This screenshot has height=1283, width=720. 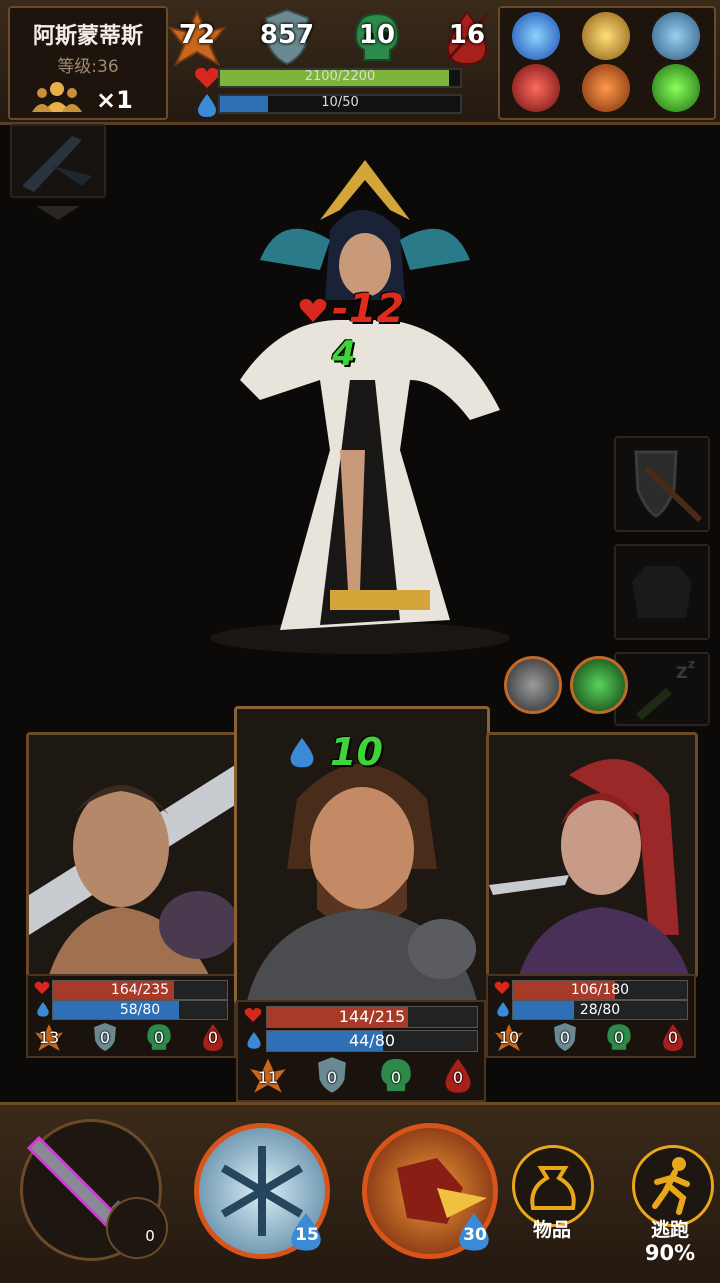 I want to click on shield-sword-icon, so click(x=668, y=486).